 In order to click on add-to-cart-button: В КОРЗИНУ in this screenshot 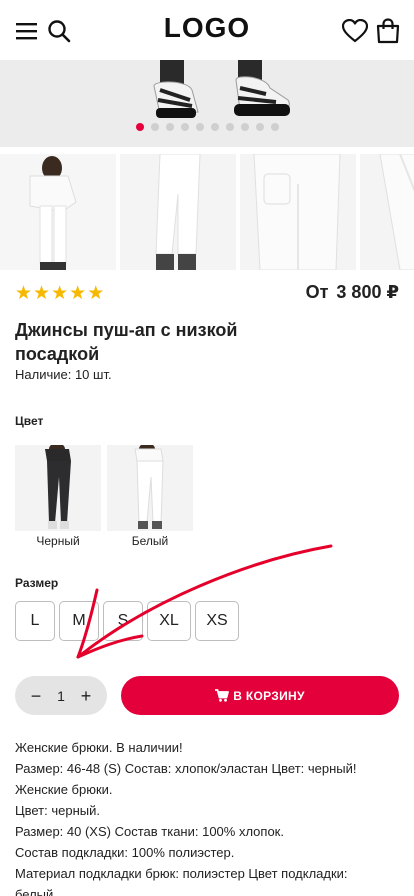, I will do `click(260, 695)`.